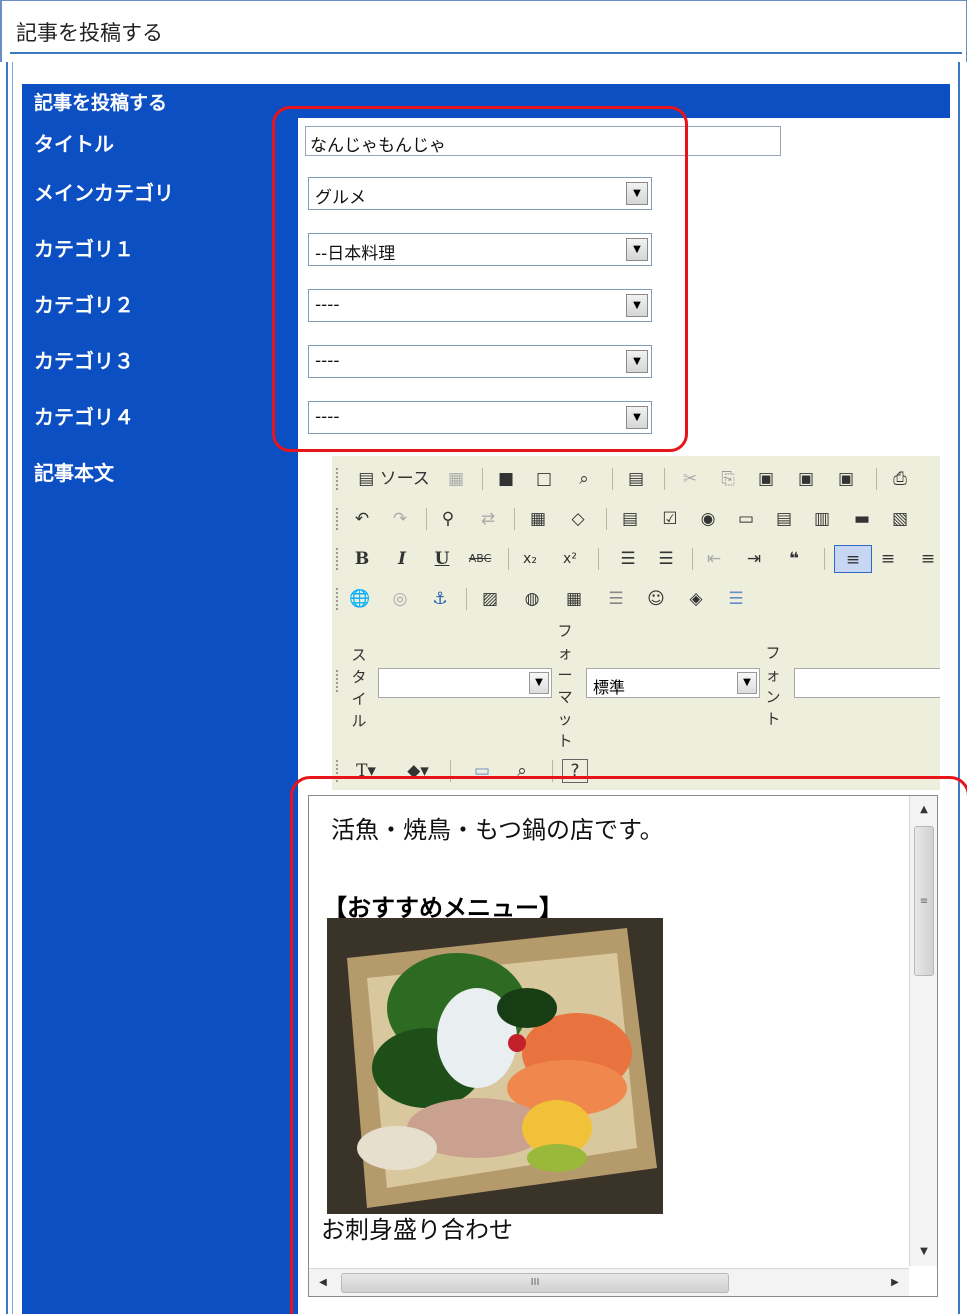 The height and width of the screenshot is (1314, 967). Describe the element at coordinates (822, 519) in the screenshot. I see `select-icon: ▥` at that location.